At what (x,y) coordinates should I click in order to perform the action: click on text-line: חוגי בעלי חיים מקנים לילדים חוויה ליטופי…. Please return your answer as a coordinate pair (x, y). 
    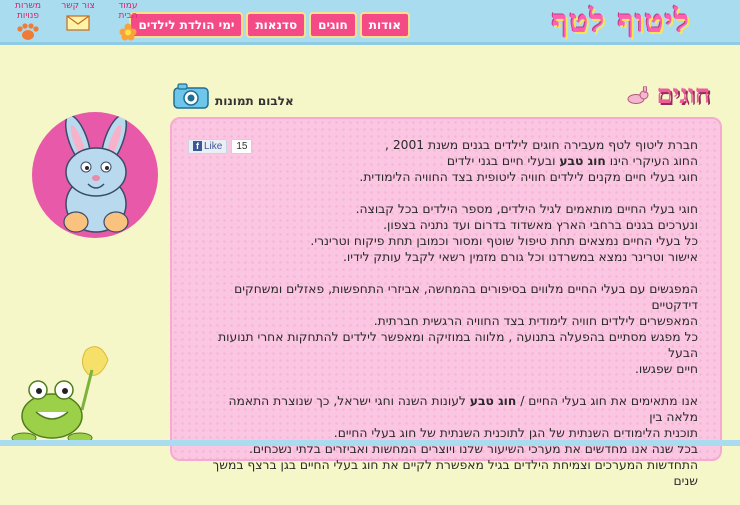
    Looking at the image, I should click on (528, 177).